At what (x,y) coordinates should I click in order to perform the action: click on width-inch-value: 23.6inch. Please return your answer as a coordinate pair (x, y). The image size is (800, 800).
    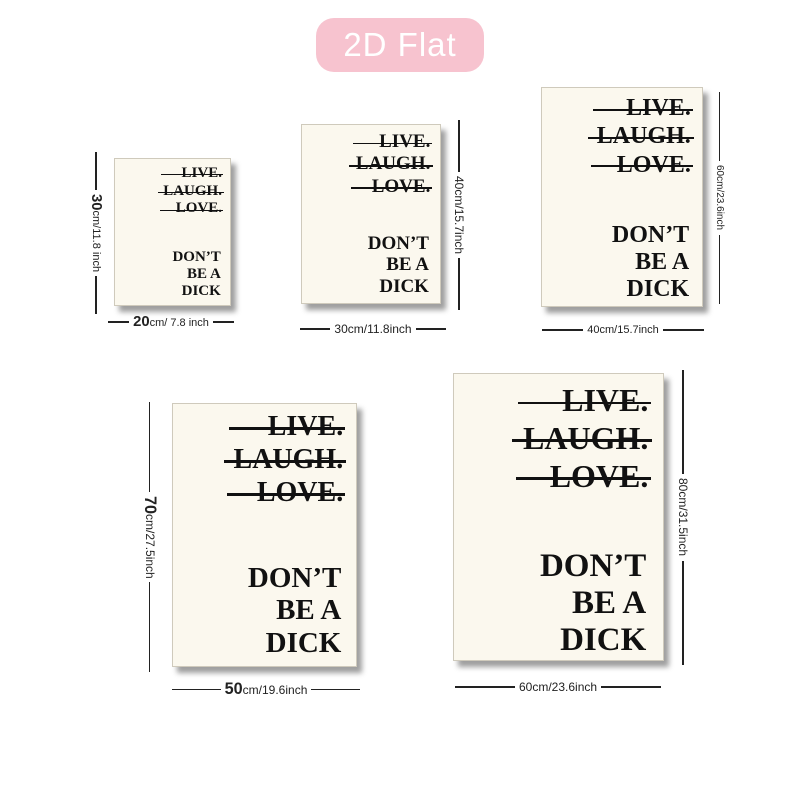
    Looking at the image, I should click on (574, 687).